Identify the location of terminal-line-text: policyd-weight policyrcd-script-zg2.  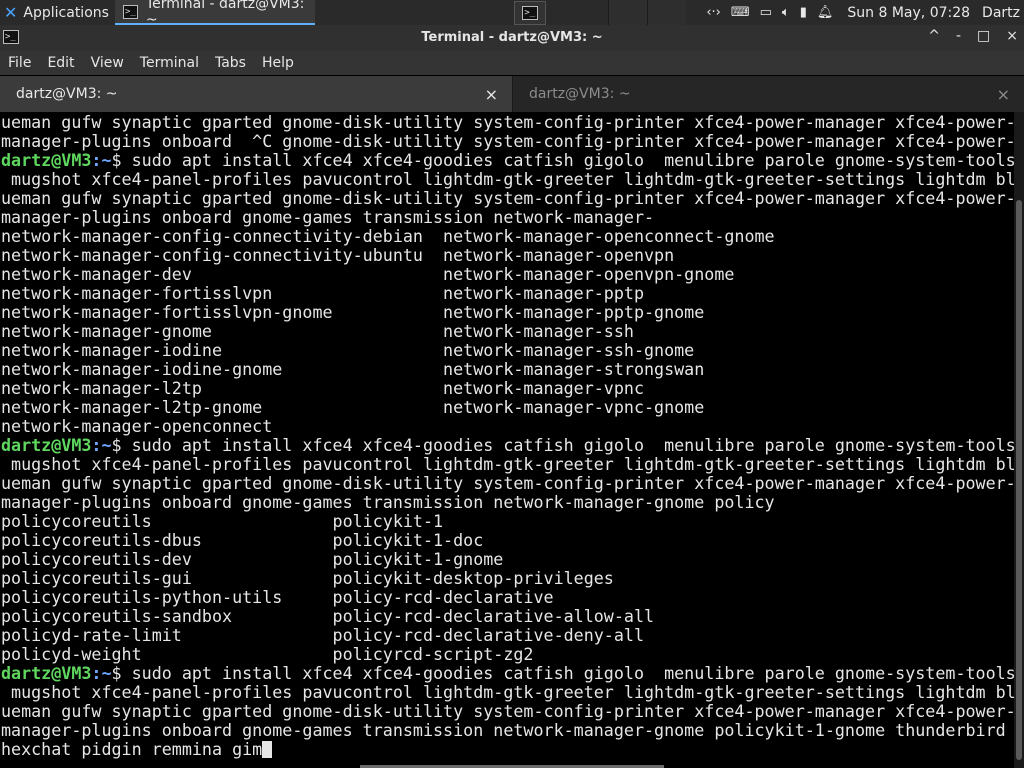
(267, 654).